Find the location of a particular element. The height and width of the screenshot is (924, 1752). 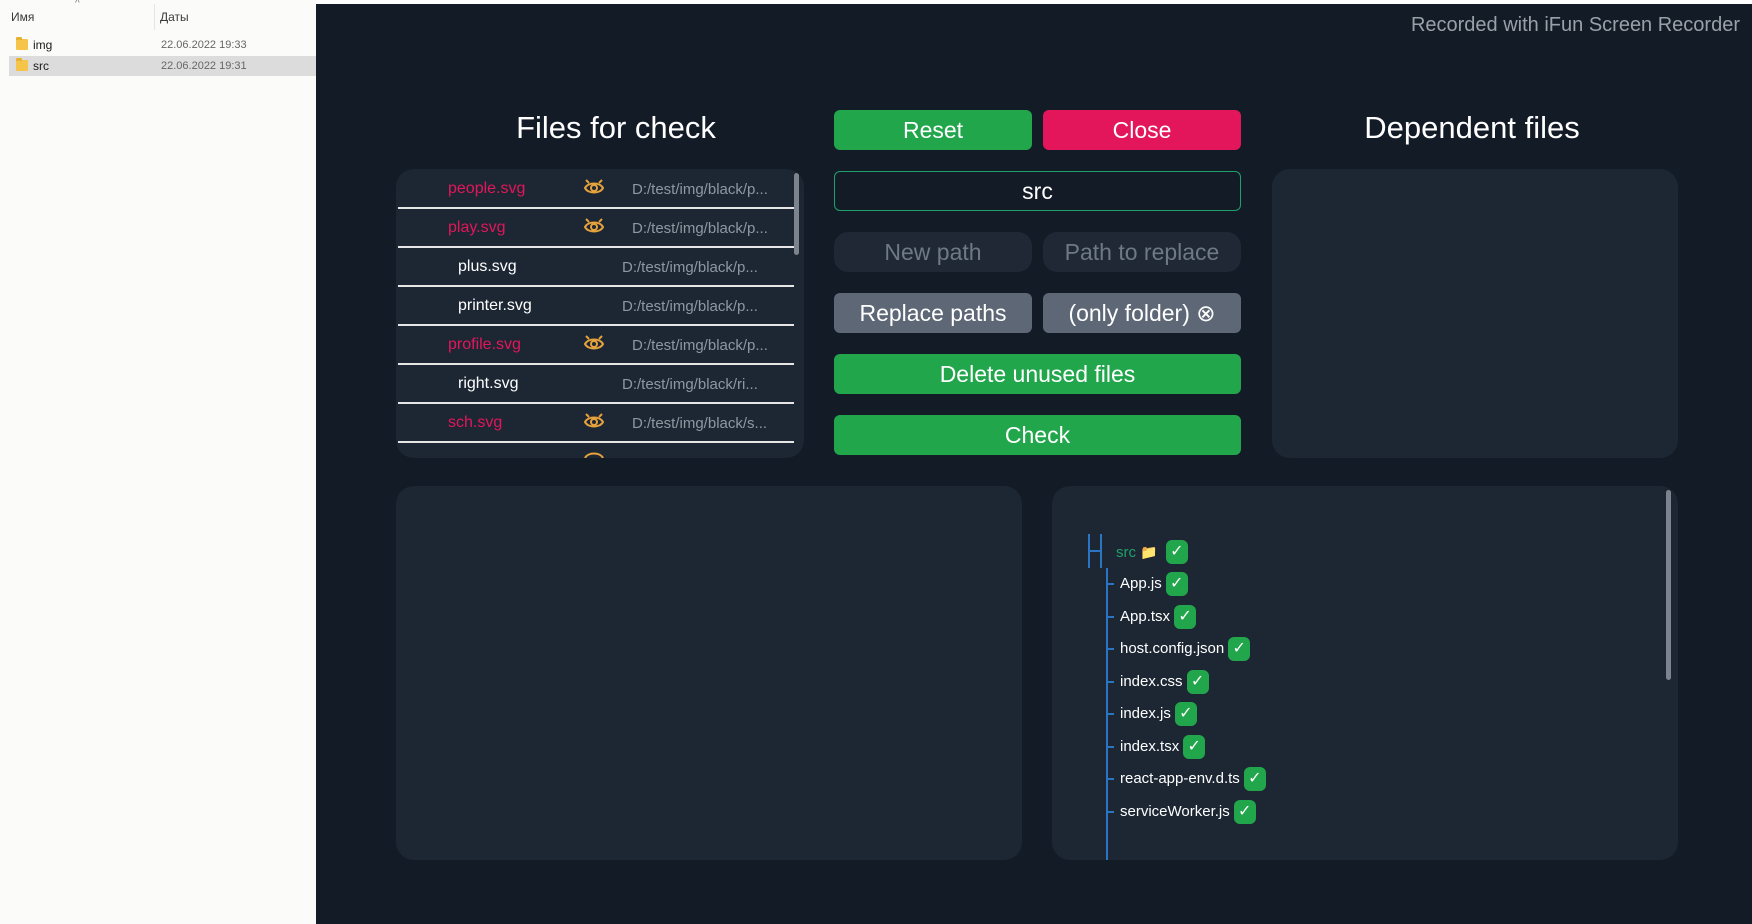

open-folder-icon: 📁 is located at coordinates (1149, 552).